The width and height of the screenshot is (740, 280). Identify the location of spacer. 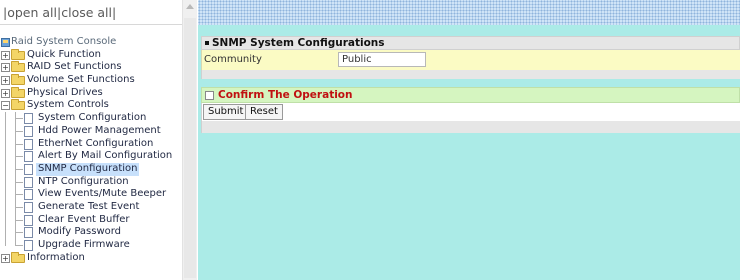
(470, 83).